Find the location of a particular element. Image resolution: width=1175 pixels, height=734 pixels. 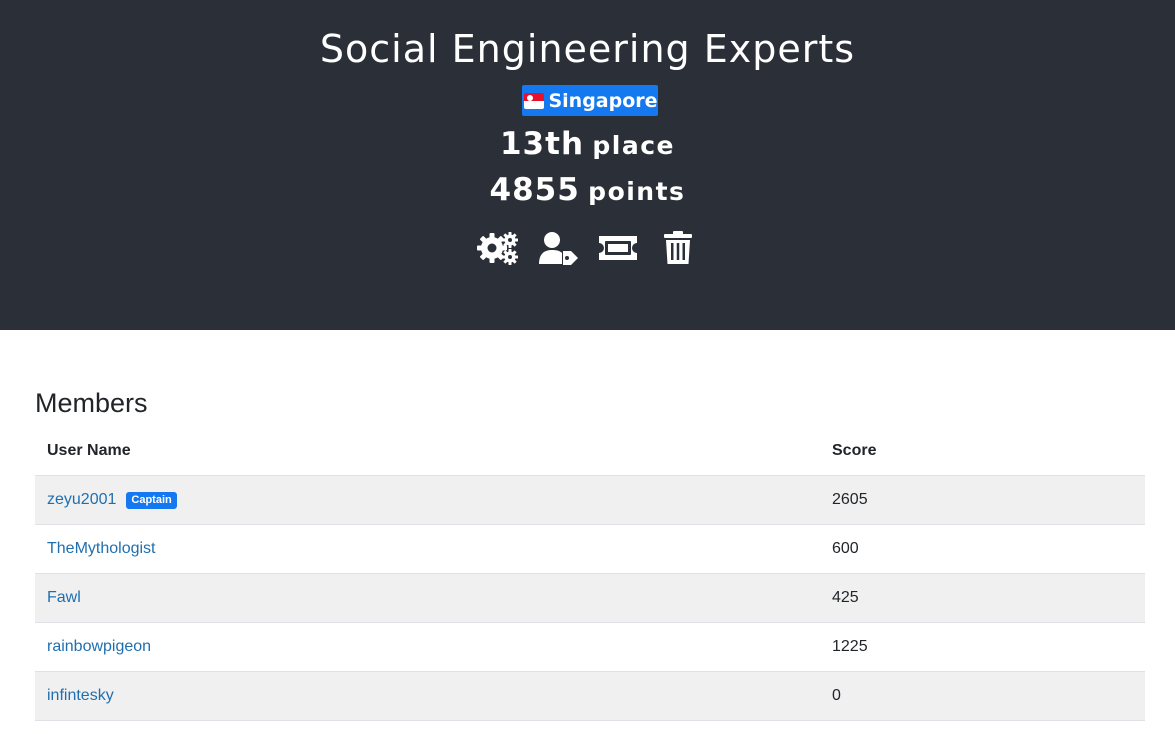

team-place: 13th place is located at coordinates (587, 145).